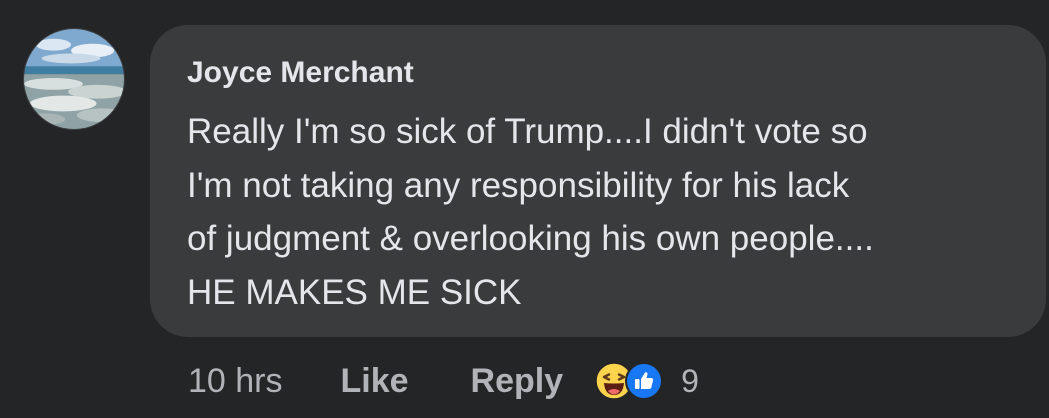  Describe the element at coordinates (644, 381) in the screenshot. I see `like-thumb-icon` at that location.